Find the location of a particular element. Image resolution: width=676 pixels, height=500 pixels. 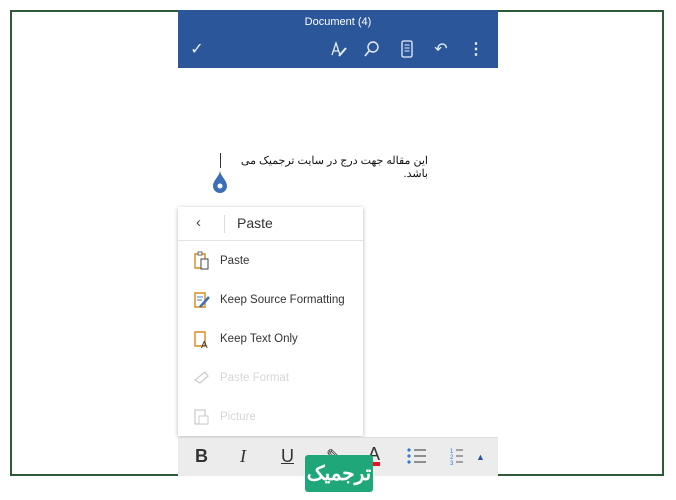

back-chevron-icon: ‹ is located at coordinates (198, 222).